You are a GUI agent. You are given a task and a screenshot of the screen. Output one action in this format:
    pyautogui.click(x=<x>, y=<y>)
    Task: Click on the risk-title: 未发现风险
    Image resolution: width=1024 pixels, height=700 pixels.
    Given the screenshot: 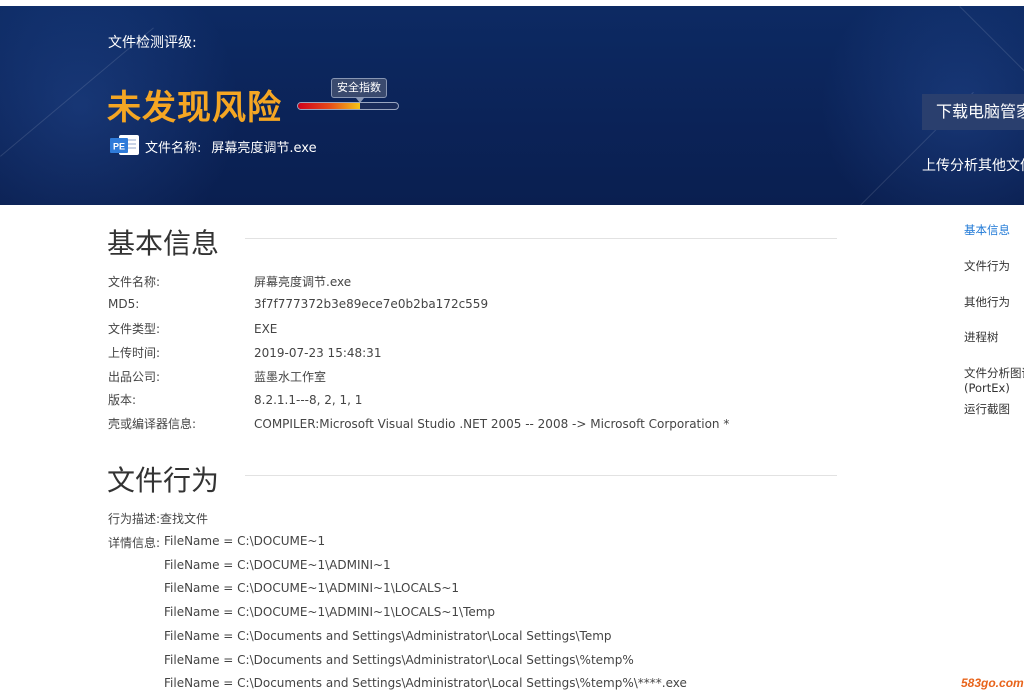 What is the action you would take?
    pyautogui.click(x=194, y=108)
    